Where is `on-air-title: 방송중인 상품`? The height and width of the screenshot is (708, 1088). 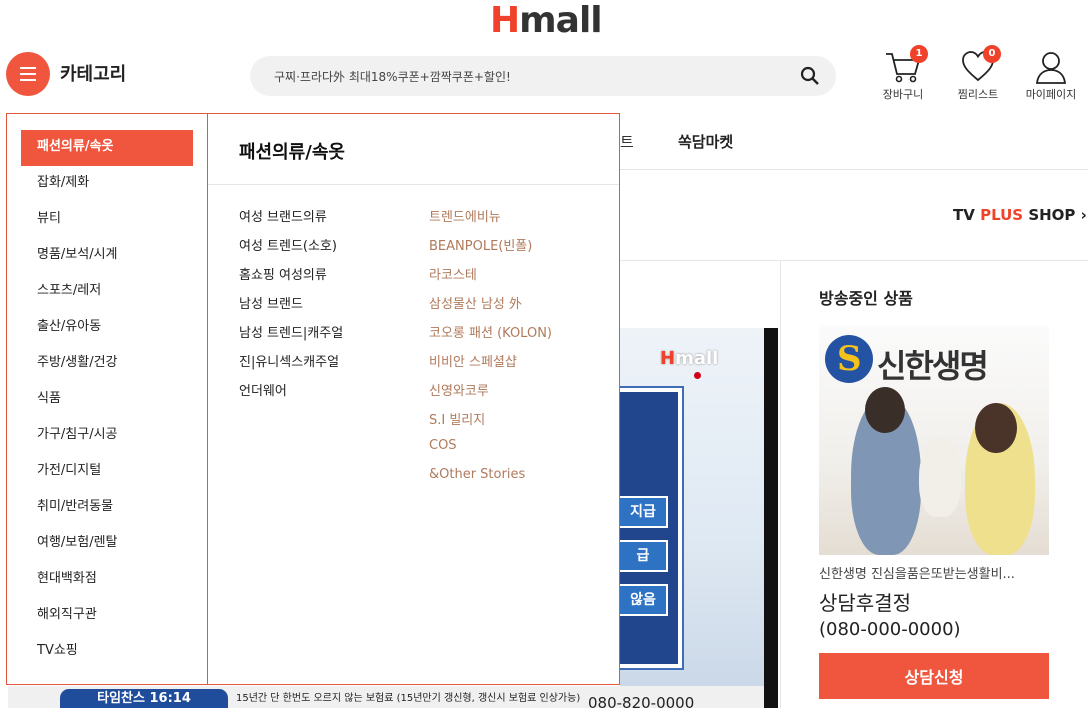 on-air-title: 방송중인 상품 is located at coordinates (866, 298).